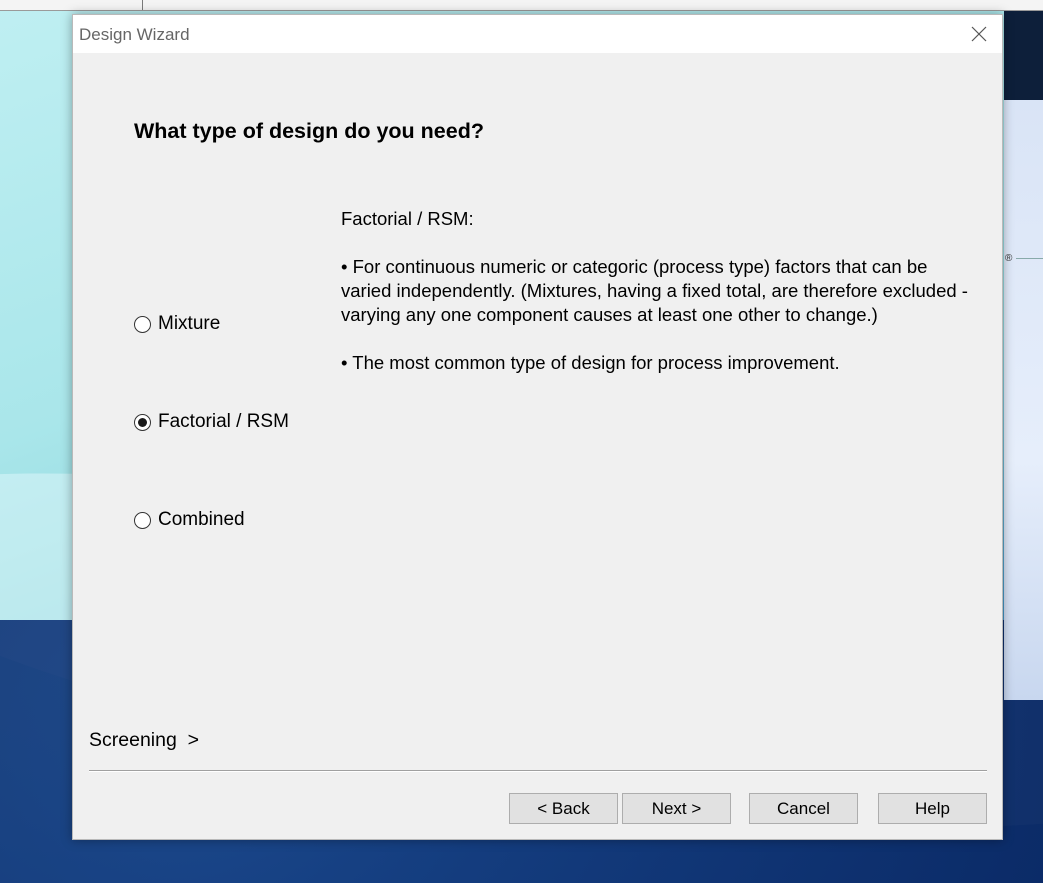 This screenshot has height=883, width=1043. What do you see at coordinates (1029, 258) in the screenshot?
I see `background-line` at bounding box center [1029, 258].